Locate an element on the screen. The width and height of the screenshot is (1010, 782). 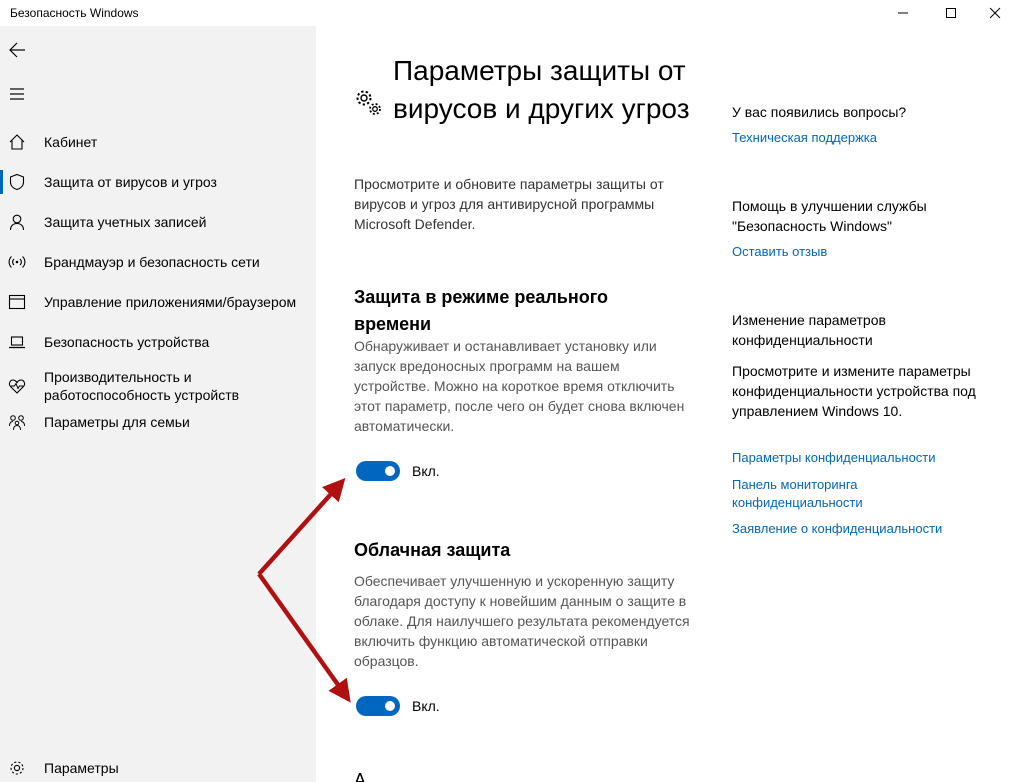
sidebar-item-label: Кабинет is located at coordinates (71, 142).